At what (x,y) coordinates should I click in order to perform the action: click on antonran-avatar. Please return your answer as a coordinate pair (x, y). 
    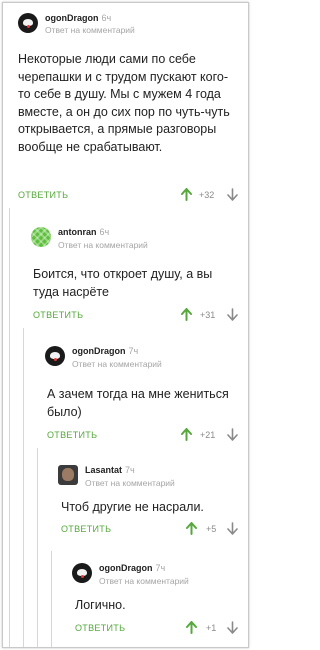
    Looking at the image, I should click on (41, 237).